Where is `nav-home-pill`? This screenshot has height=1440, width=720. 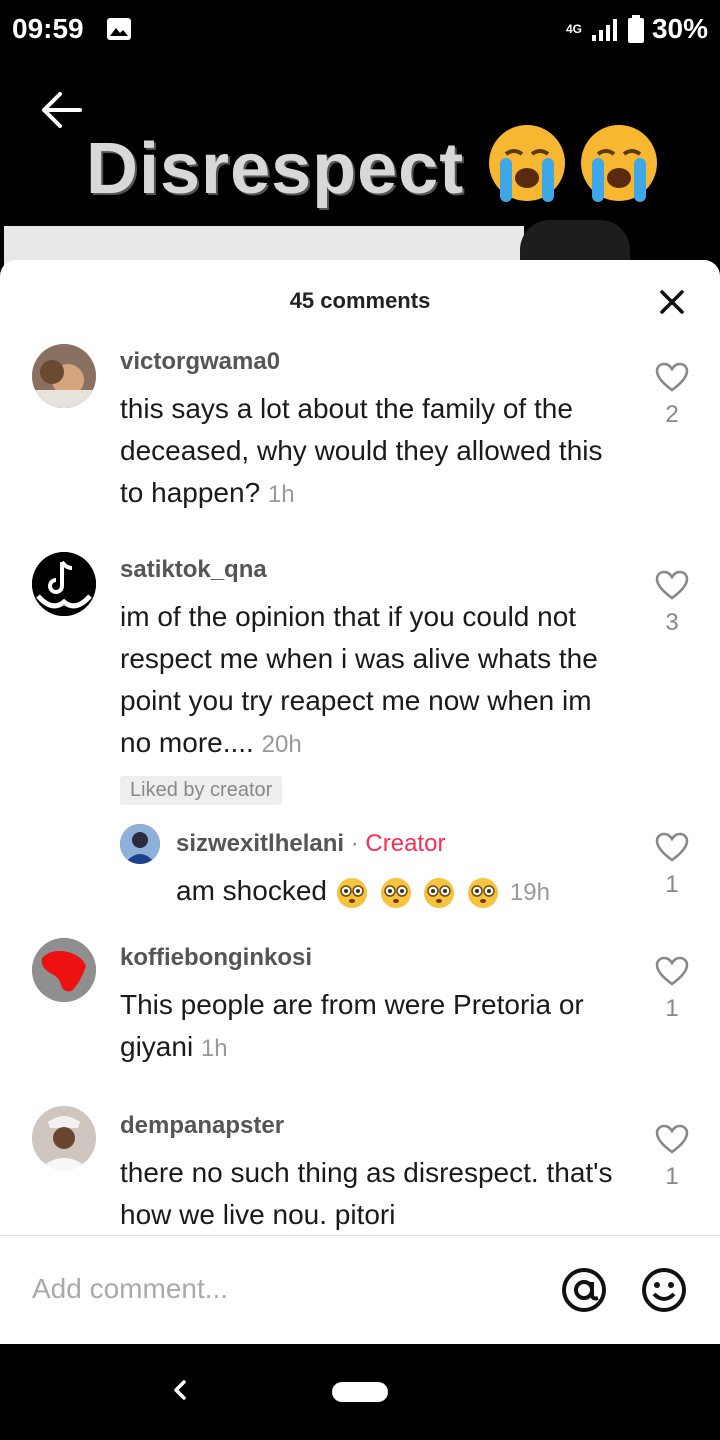 nav-home-pill is located at coordinates (360, 1392).